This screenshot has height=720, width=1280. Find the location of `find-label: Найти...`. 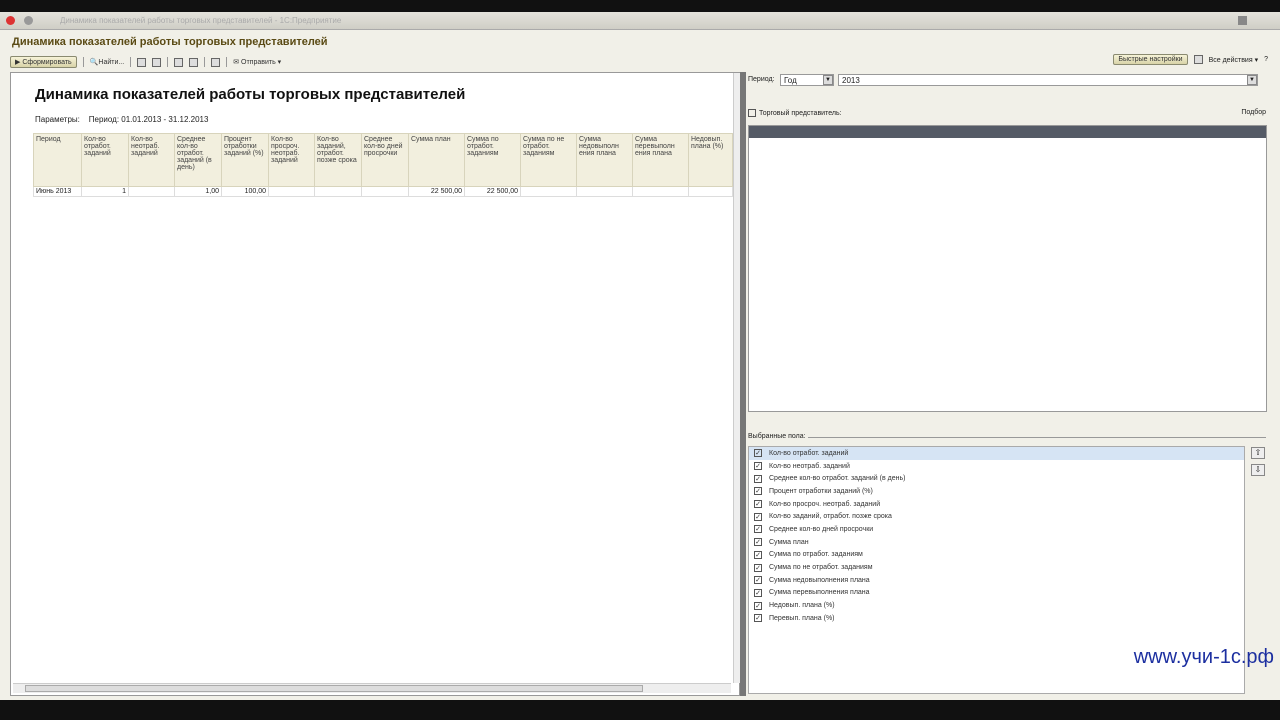

find-label: Найти... is located at coordinates (111, 62).